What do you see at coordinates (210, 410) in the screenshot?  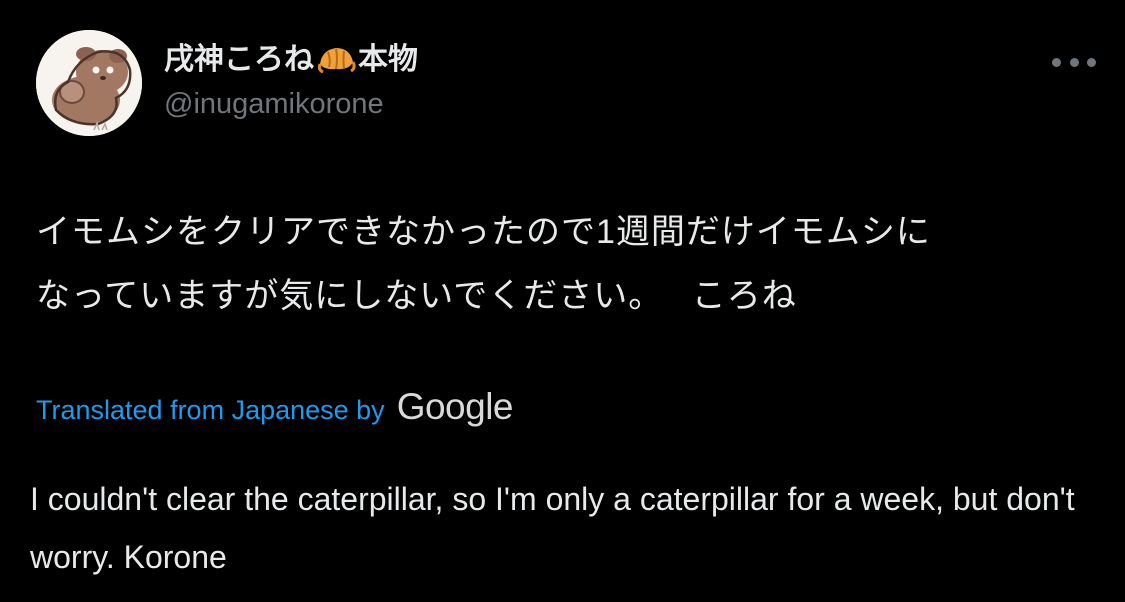 I see `translated-from-link: Translated from Japanese by` at bounding box center [210, 410].